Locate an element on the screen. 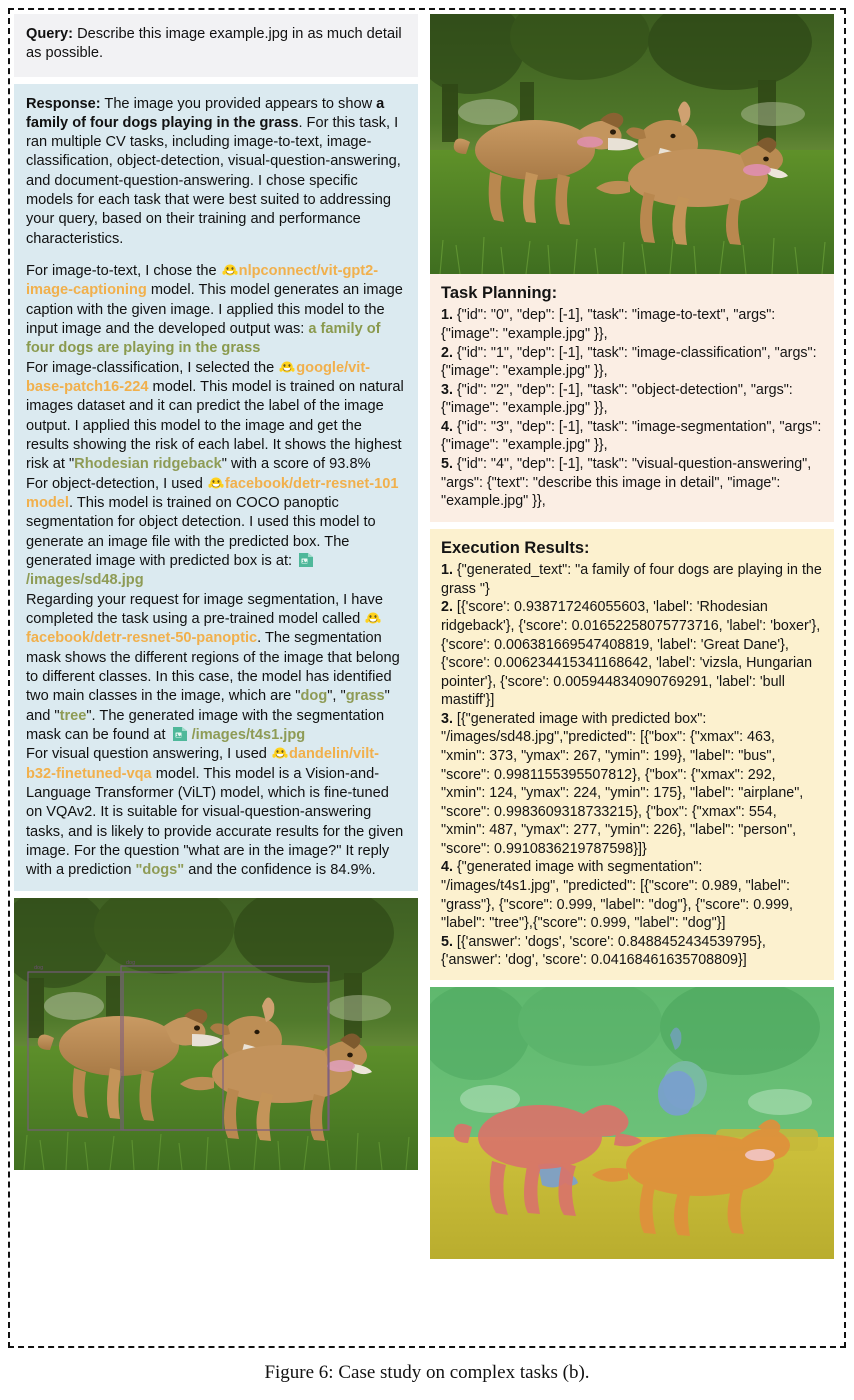 Image resolution: width=854 pixels, height=1400 pixels. execution-results-title: Execution Results: is located at coordinates (515, 547).